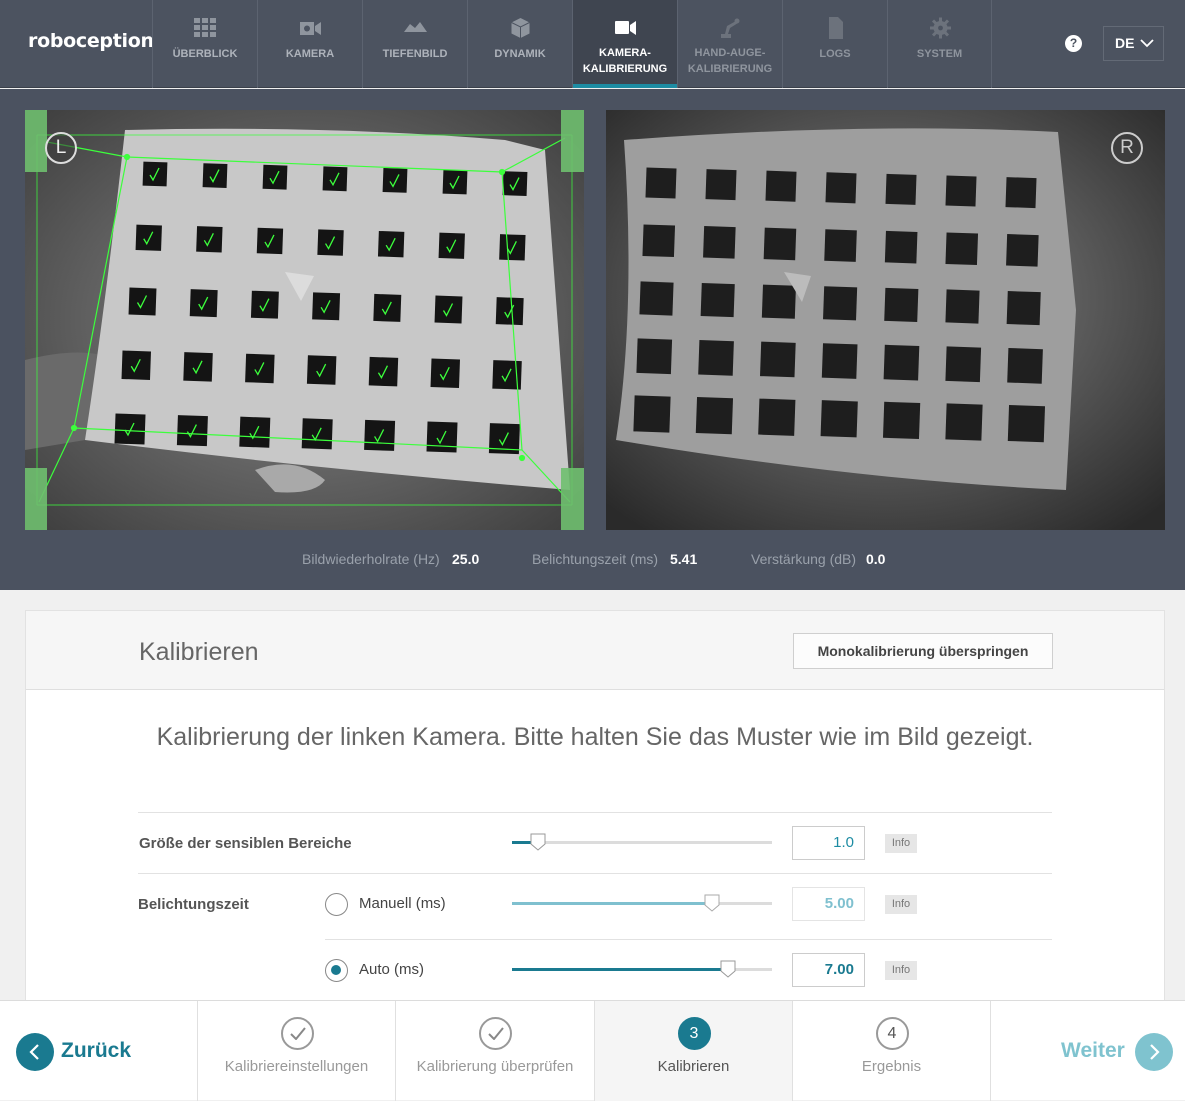 This screenshot has height=1101, width=1185. Describe the element at coordinates (414, 44) in the screenshot. I see `nav-tab-depth-image: TIEFENBILD` at that location.